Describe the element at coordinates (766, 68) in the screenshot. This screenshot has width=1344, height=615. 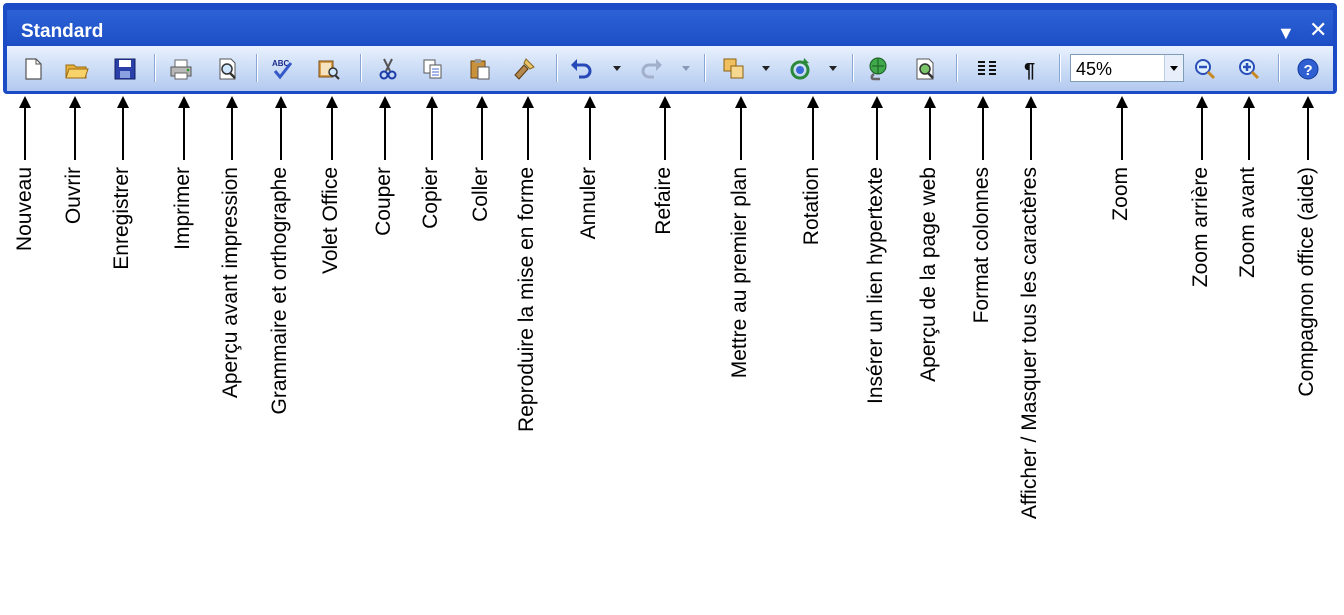
I see `bring-to-front-dropdown-arrow` at that location.